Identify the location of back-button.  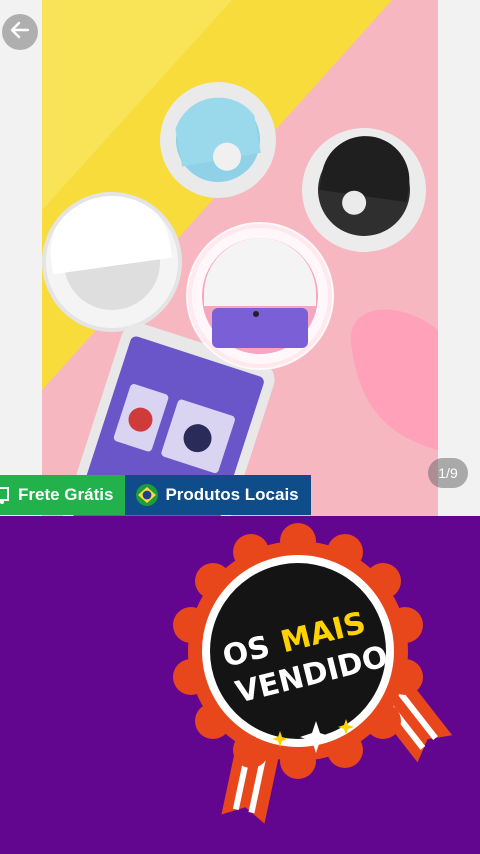
(20, 32).